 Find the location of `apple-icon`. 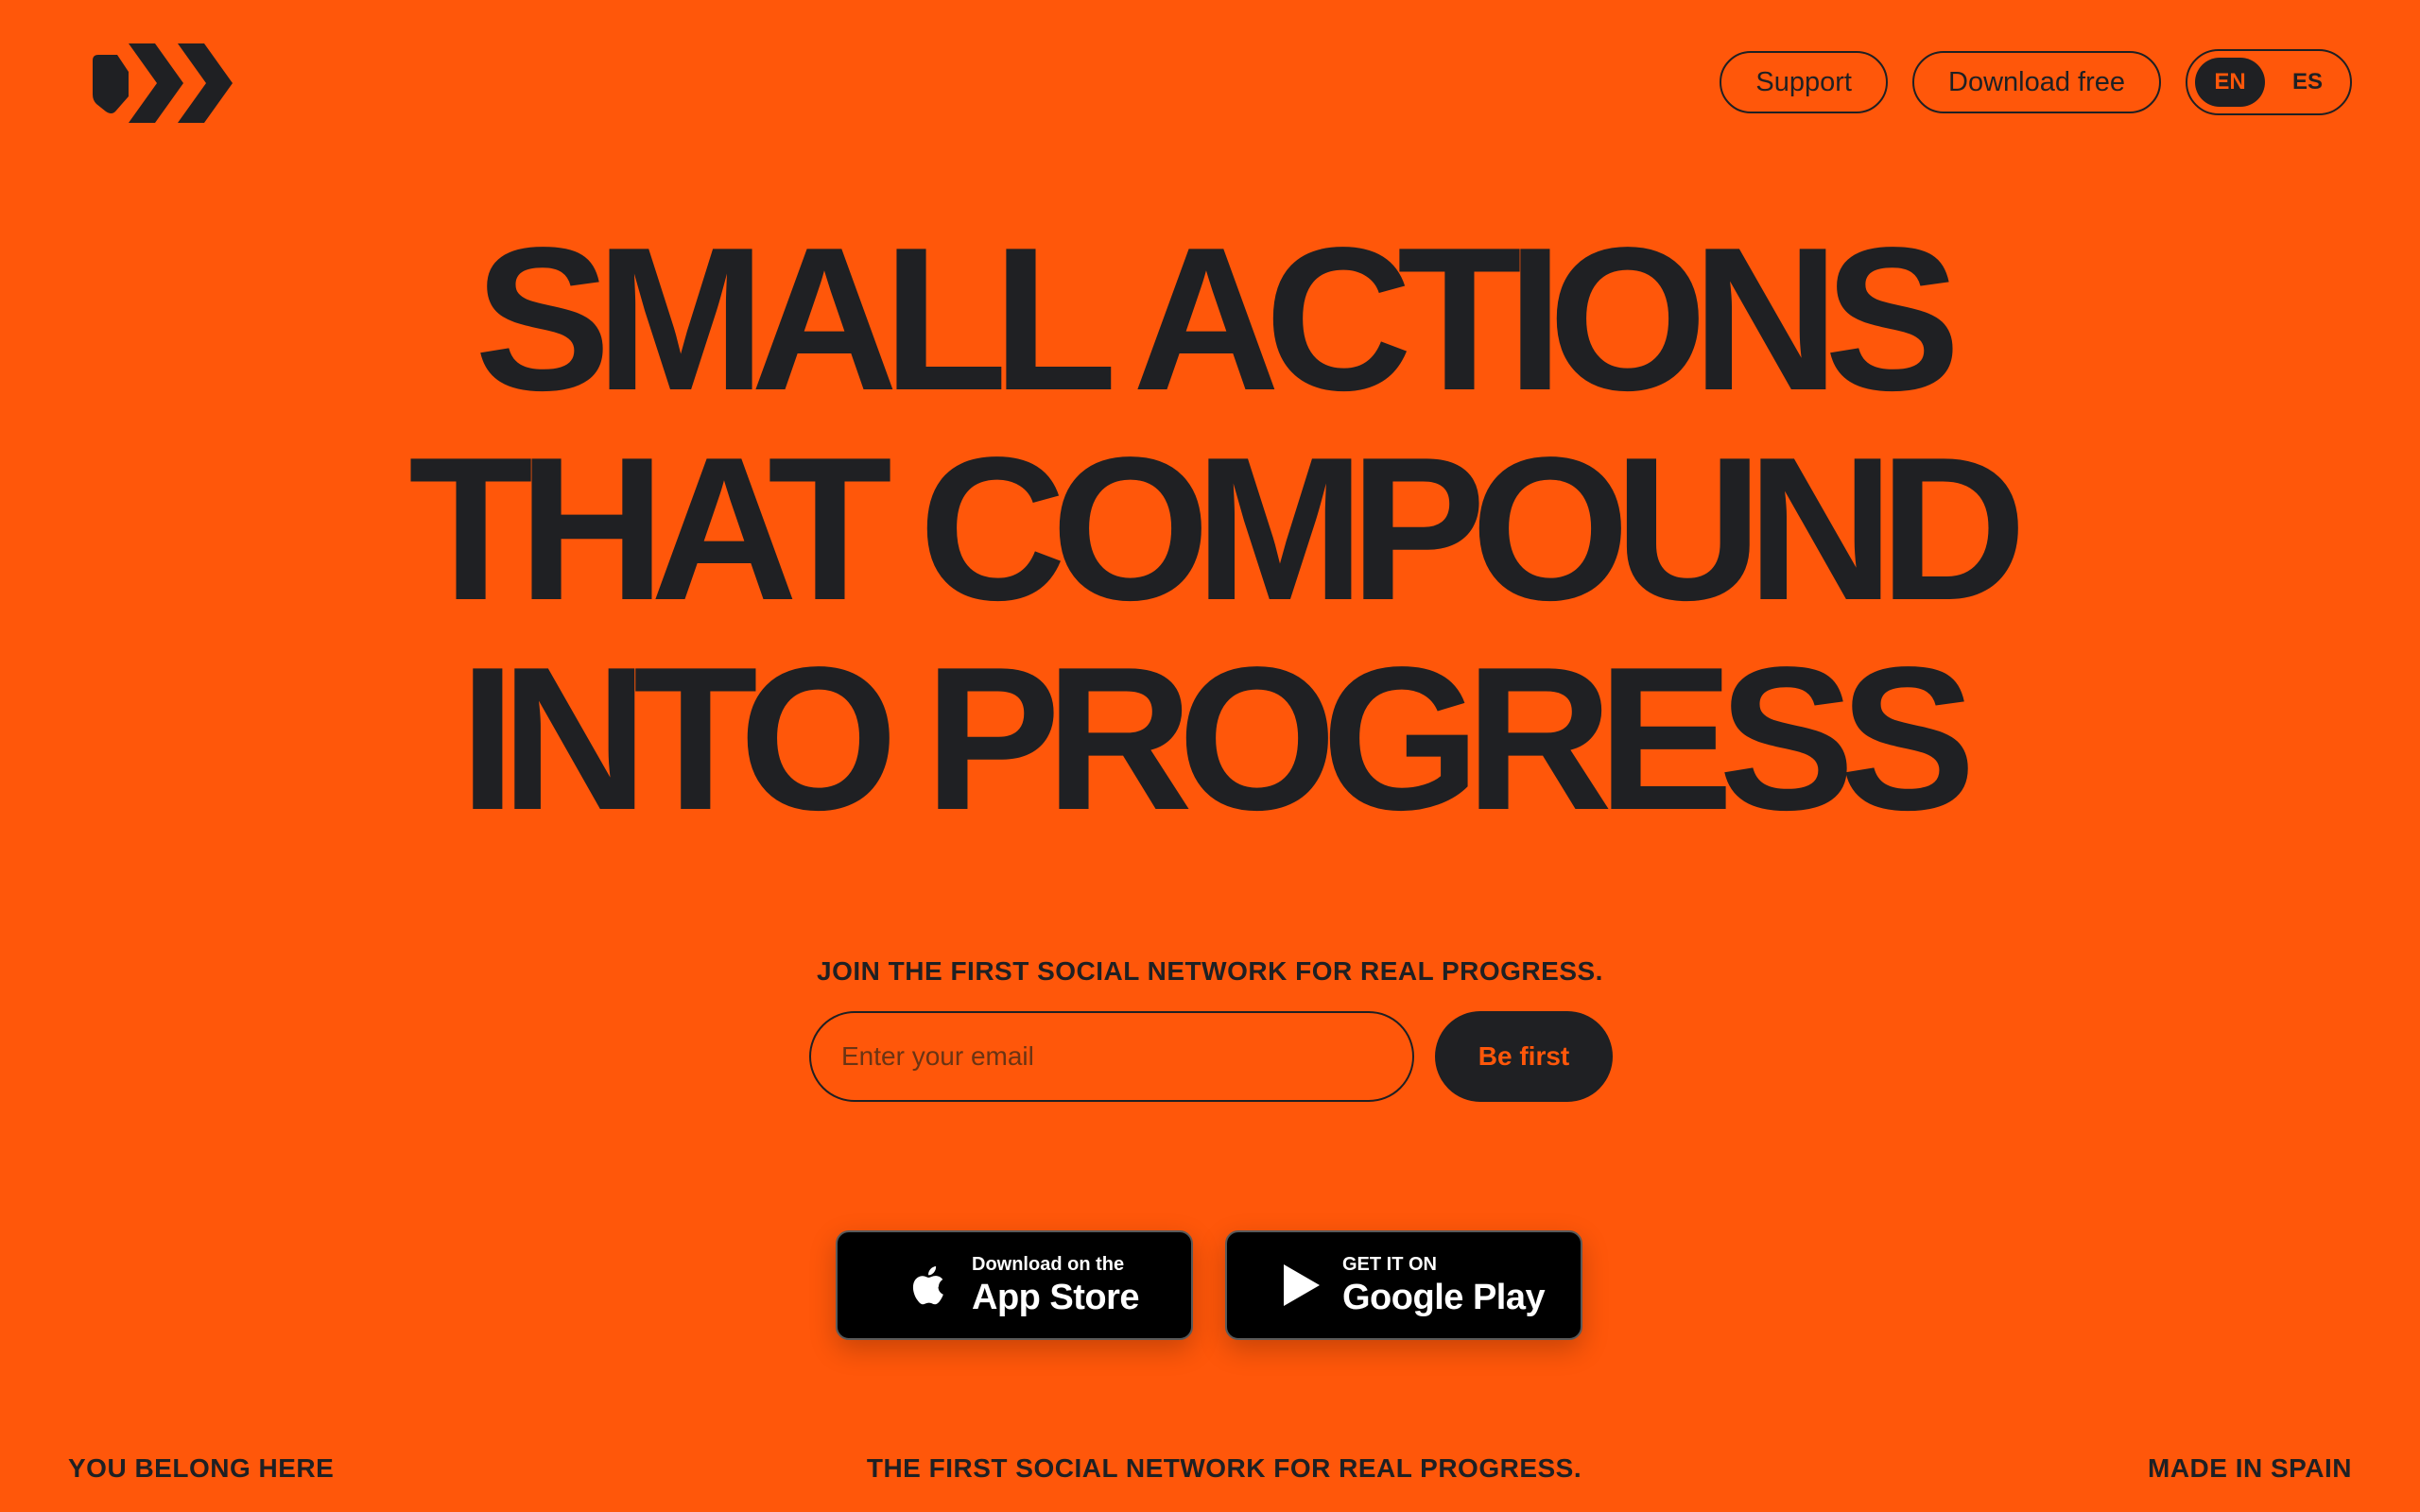

apple-icon is located at coordinates (927, 1285).